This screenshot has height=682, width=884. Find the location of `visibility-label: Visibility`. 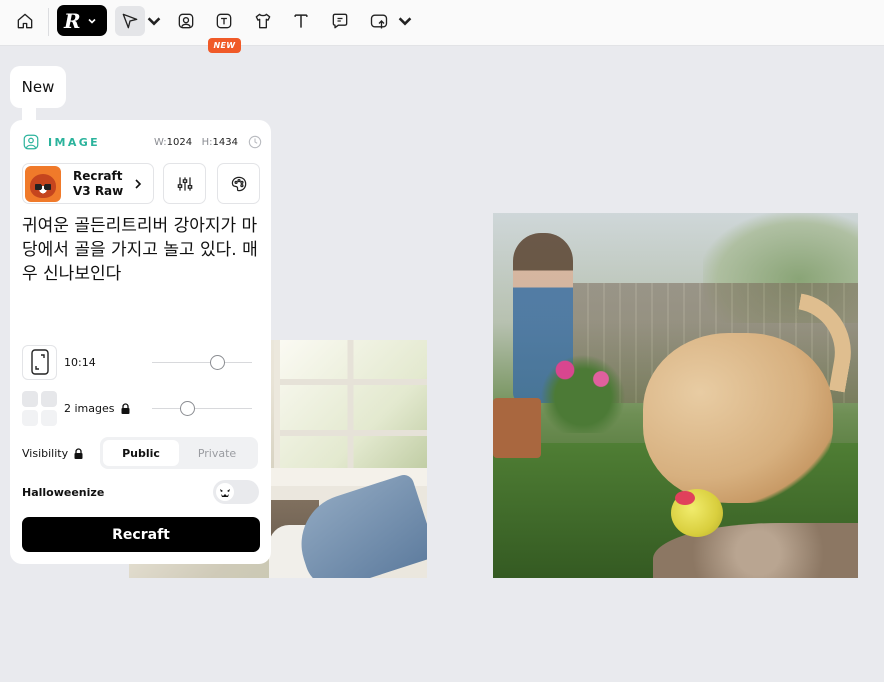

visibility-label: Visibility is located at coordinates (45, 453).